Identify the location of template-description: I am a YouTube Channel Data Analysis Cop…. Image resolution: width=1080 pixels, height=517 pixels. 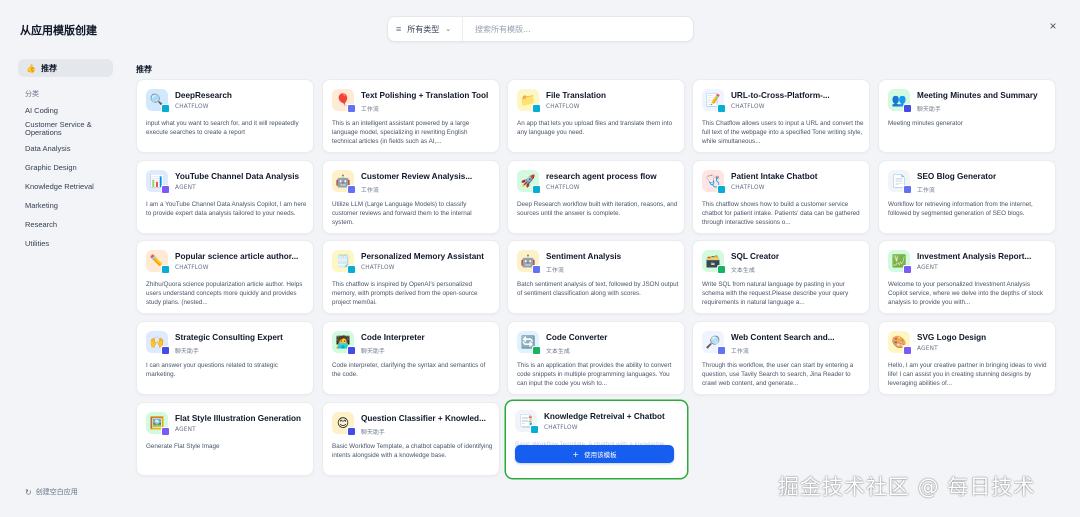
(226, 209).